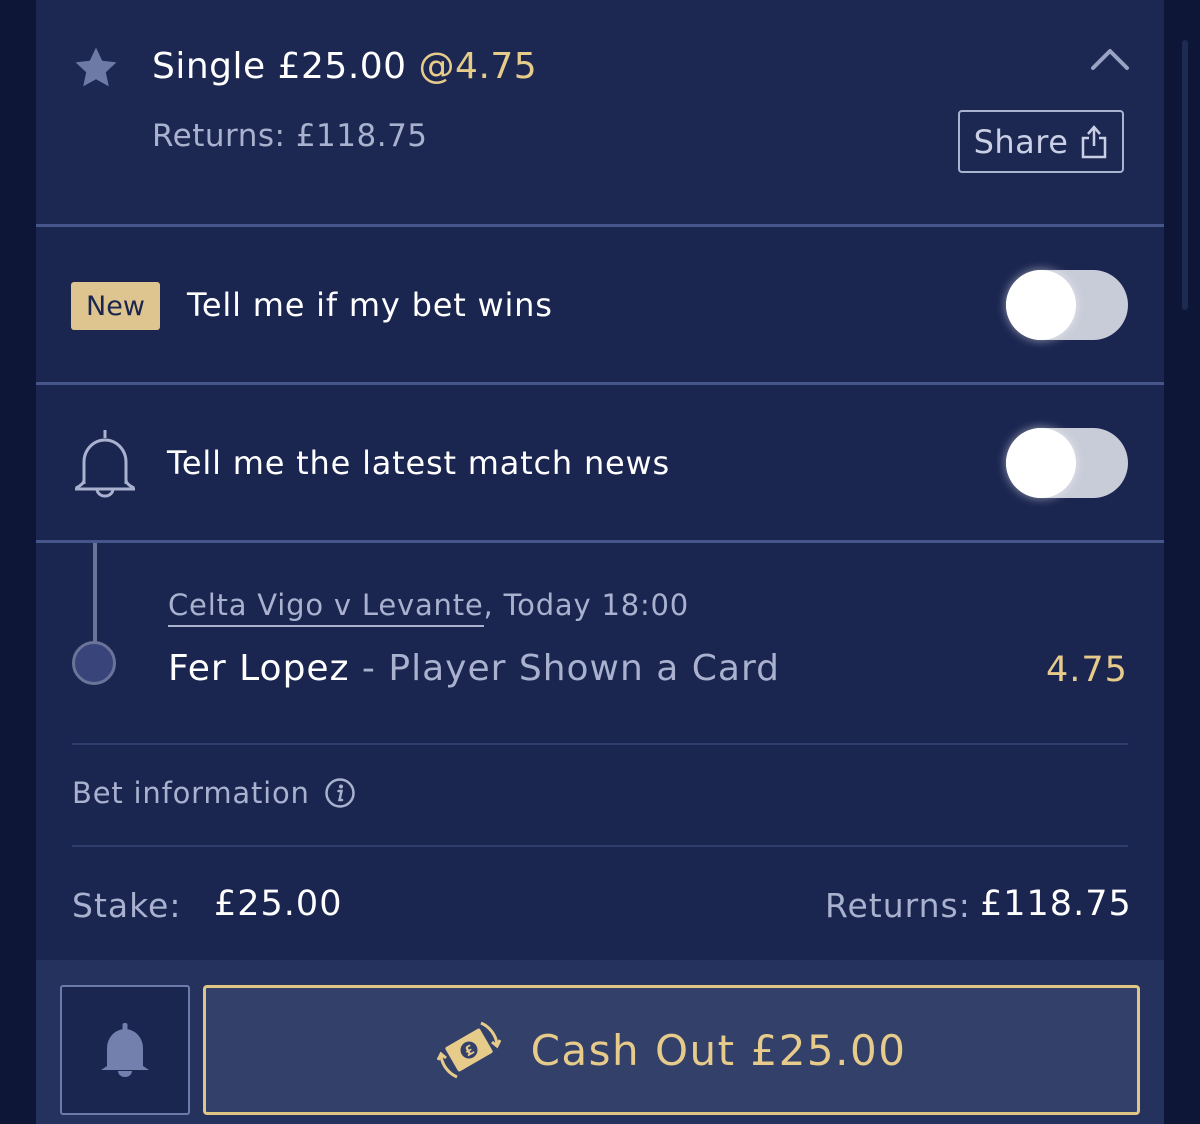 Image resolution: width=1200 pixels, height=1124 pixels. What do you see at coordinates (18, 562) in the screenshot?
I see `page-gutter-left` at bounding box center [18, 562].